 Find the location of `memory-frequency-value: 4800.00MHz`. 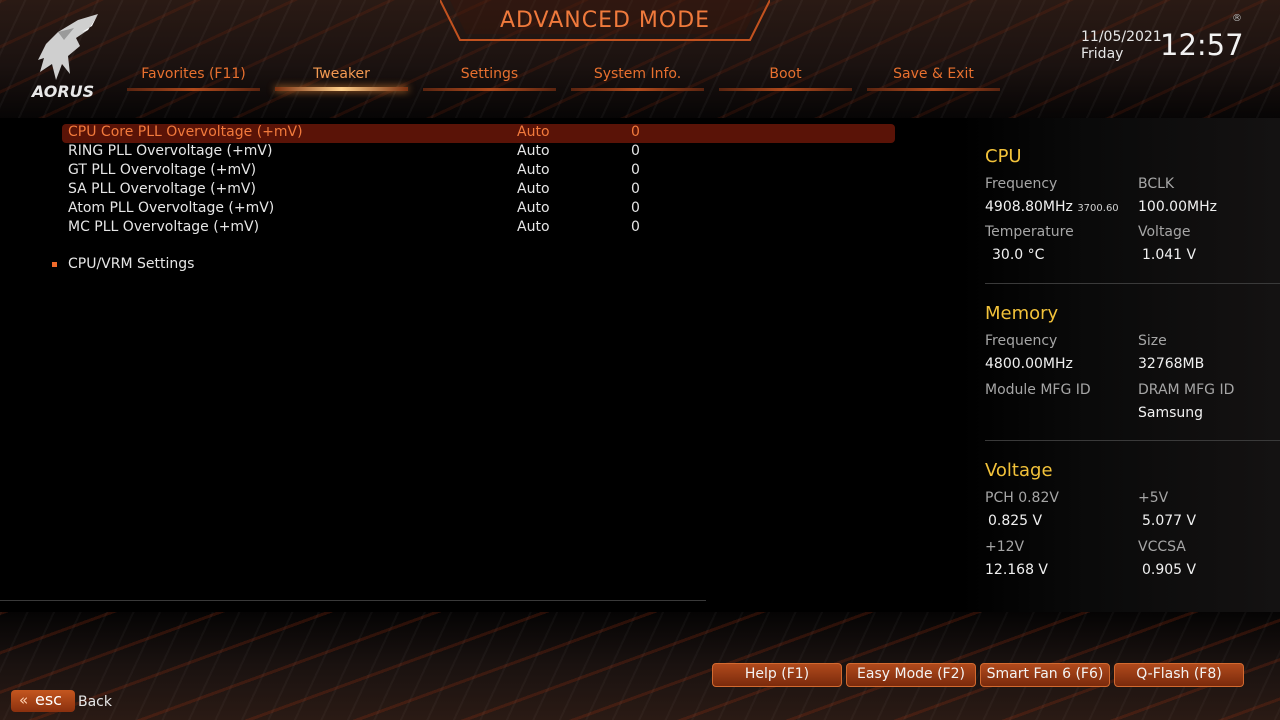

memory-frequency-value: 4800.00MHz is located at coordinates (1029, 364).